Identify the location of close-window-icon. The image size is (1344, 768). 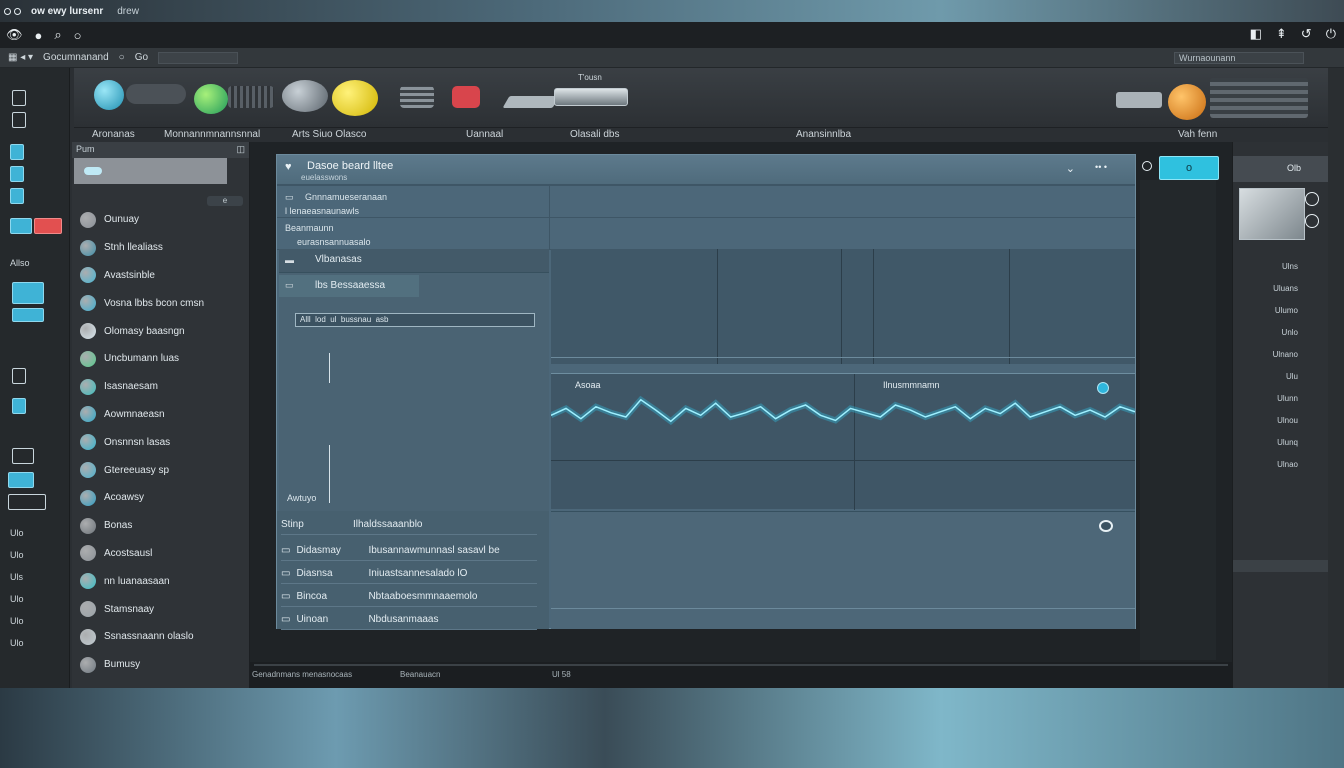
(7, 11).